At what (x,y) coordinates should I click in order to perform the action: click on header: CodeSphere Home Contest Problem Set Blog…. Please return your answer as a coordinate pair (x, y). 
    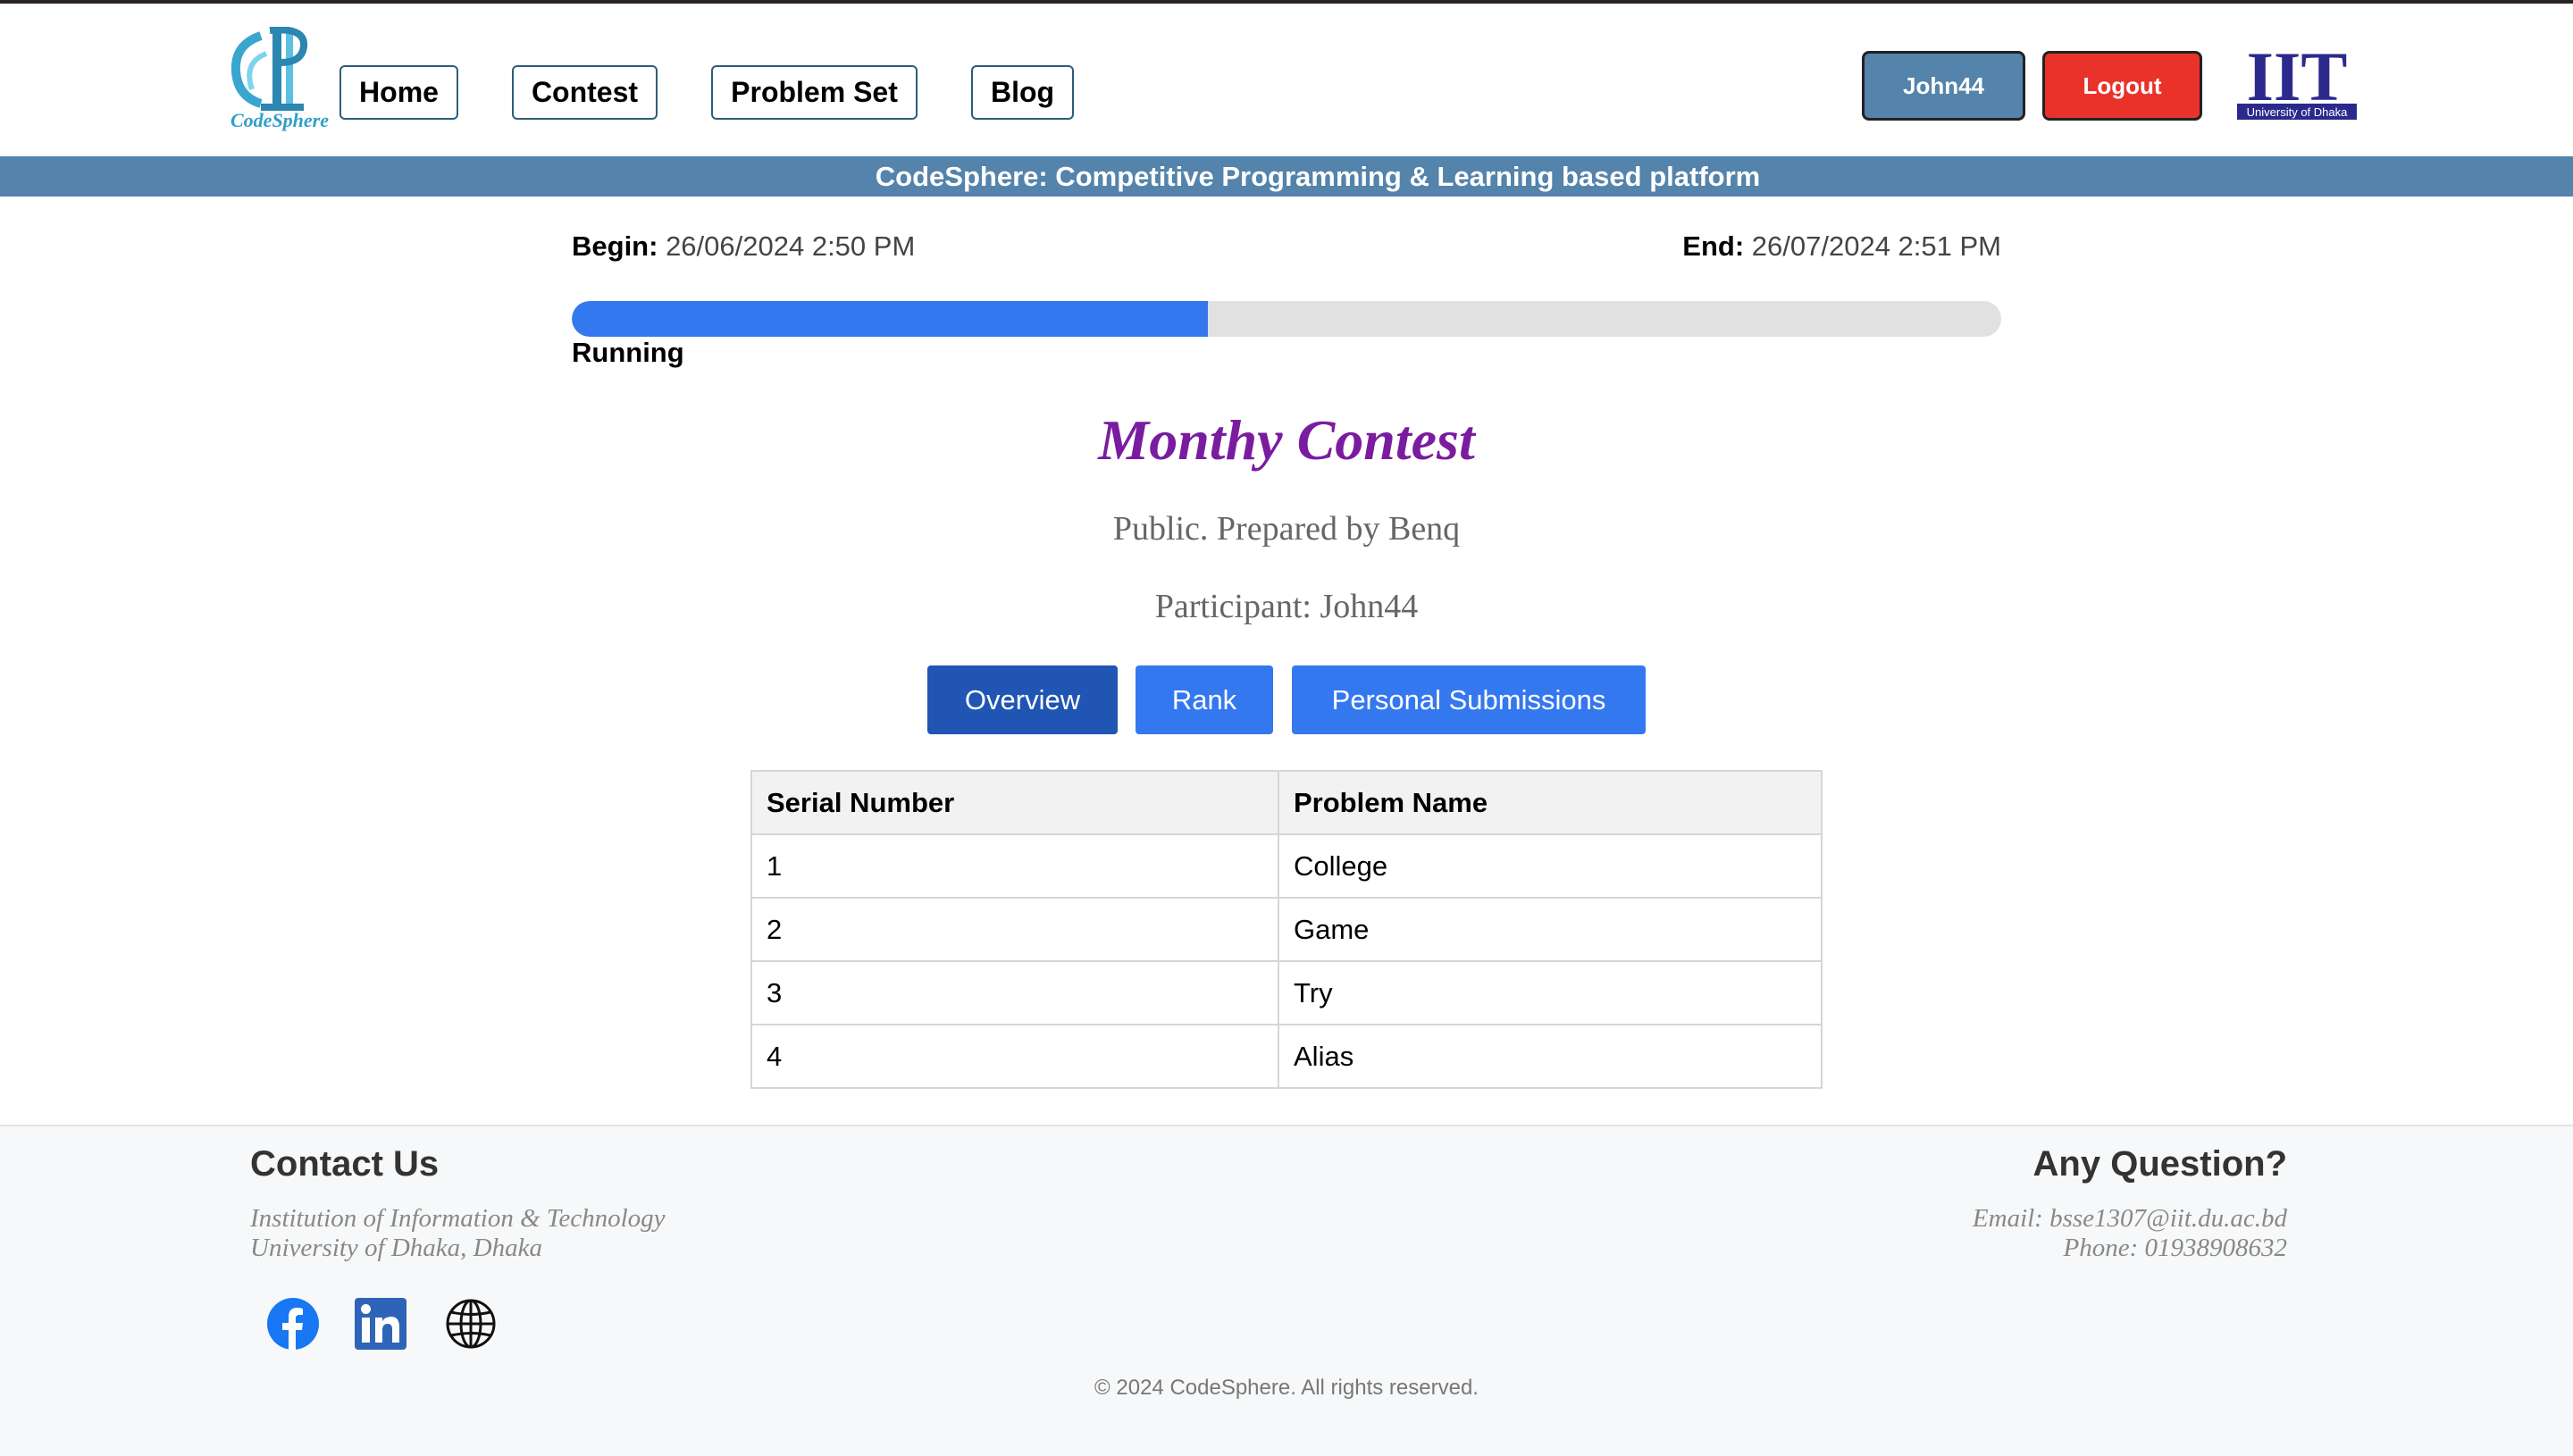
    Looking at the image, I should click on (1286, 80).